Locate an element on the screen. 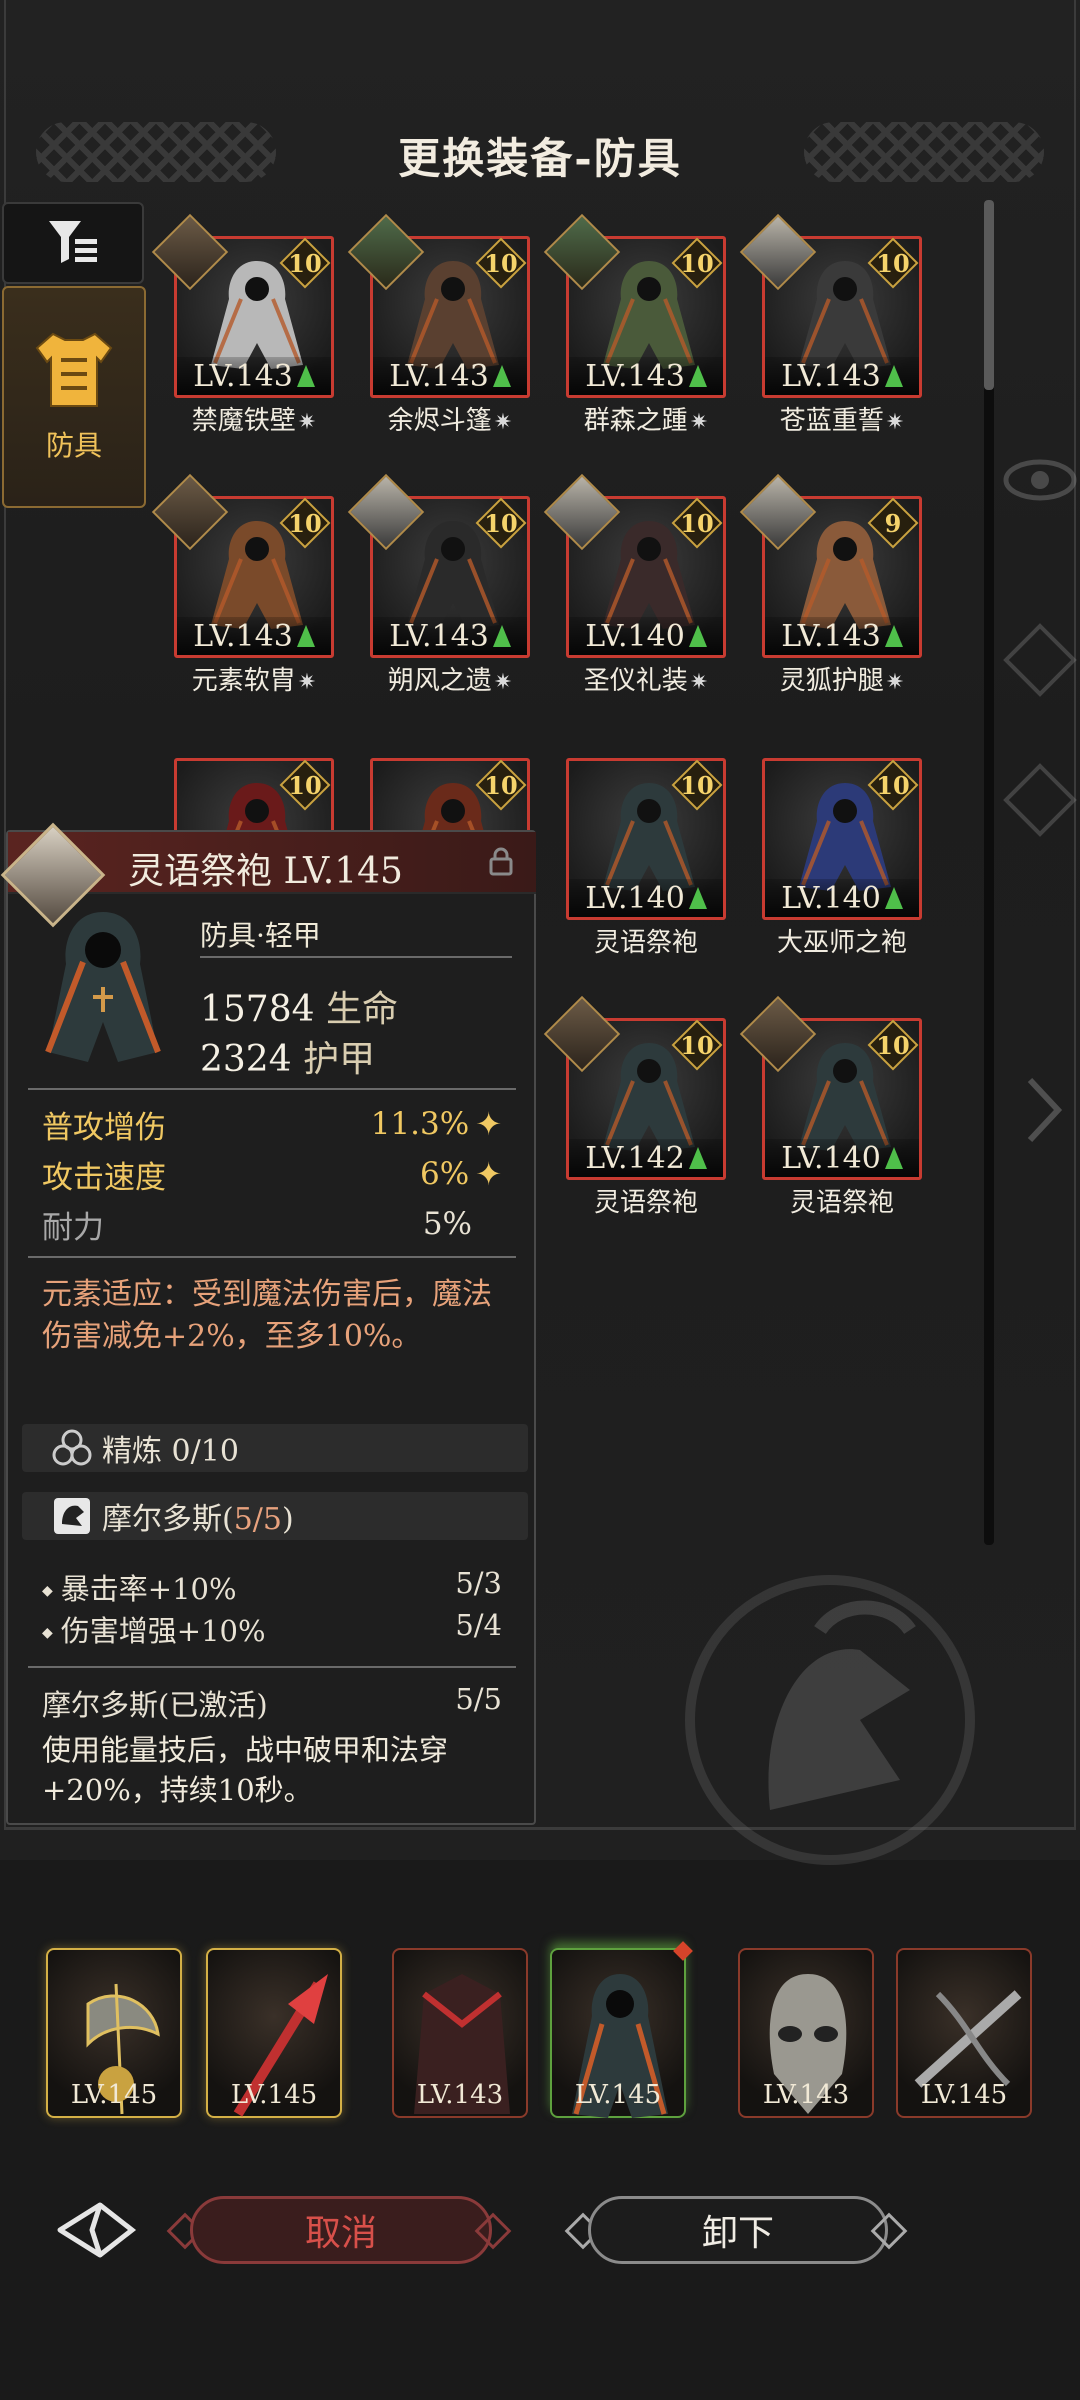 This screenshot has width=1080, height=2400. item-name-text: 禁魔铁壁 is located at coordinates (243, 421).